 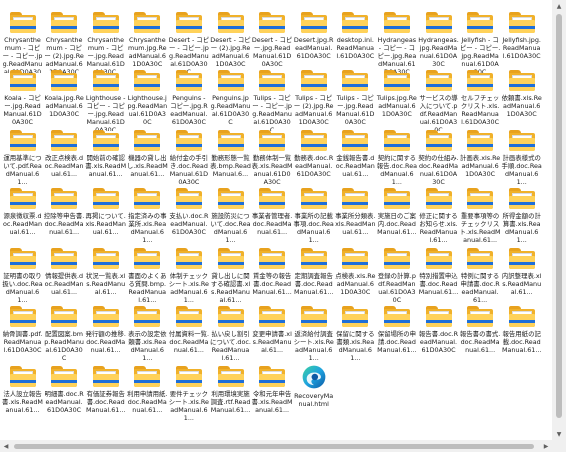 I want to click on vertical-scrollbar: ▲ ▼, so click(x=559, y=220).